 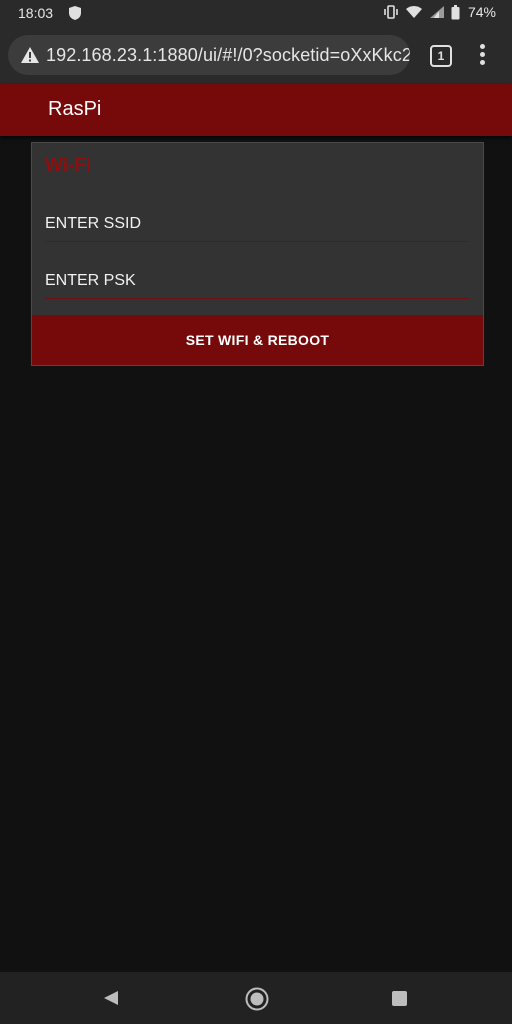 What do you see at coordinates (36, 13) in the screenshot?
I see `status-time: 18:03` at bounding box center [36, 13].